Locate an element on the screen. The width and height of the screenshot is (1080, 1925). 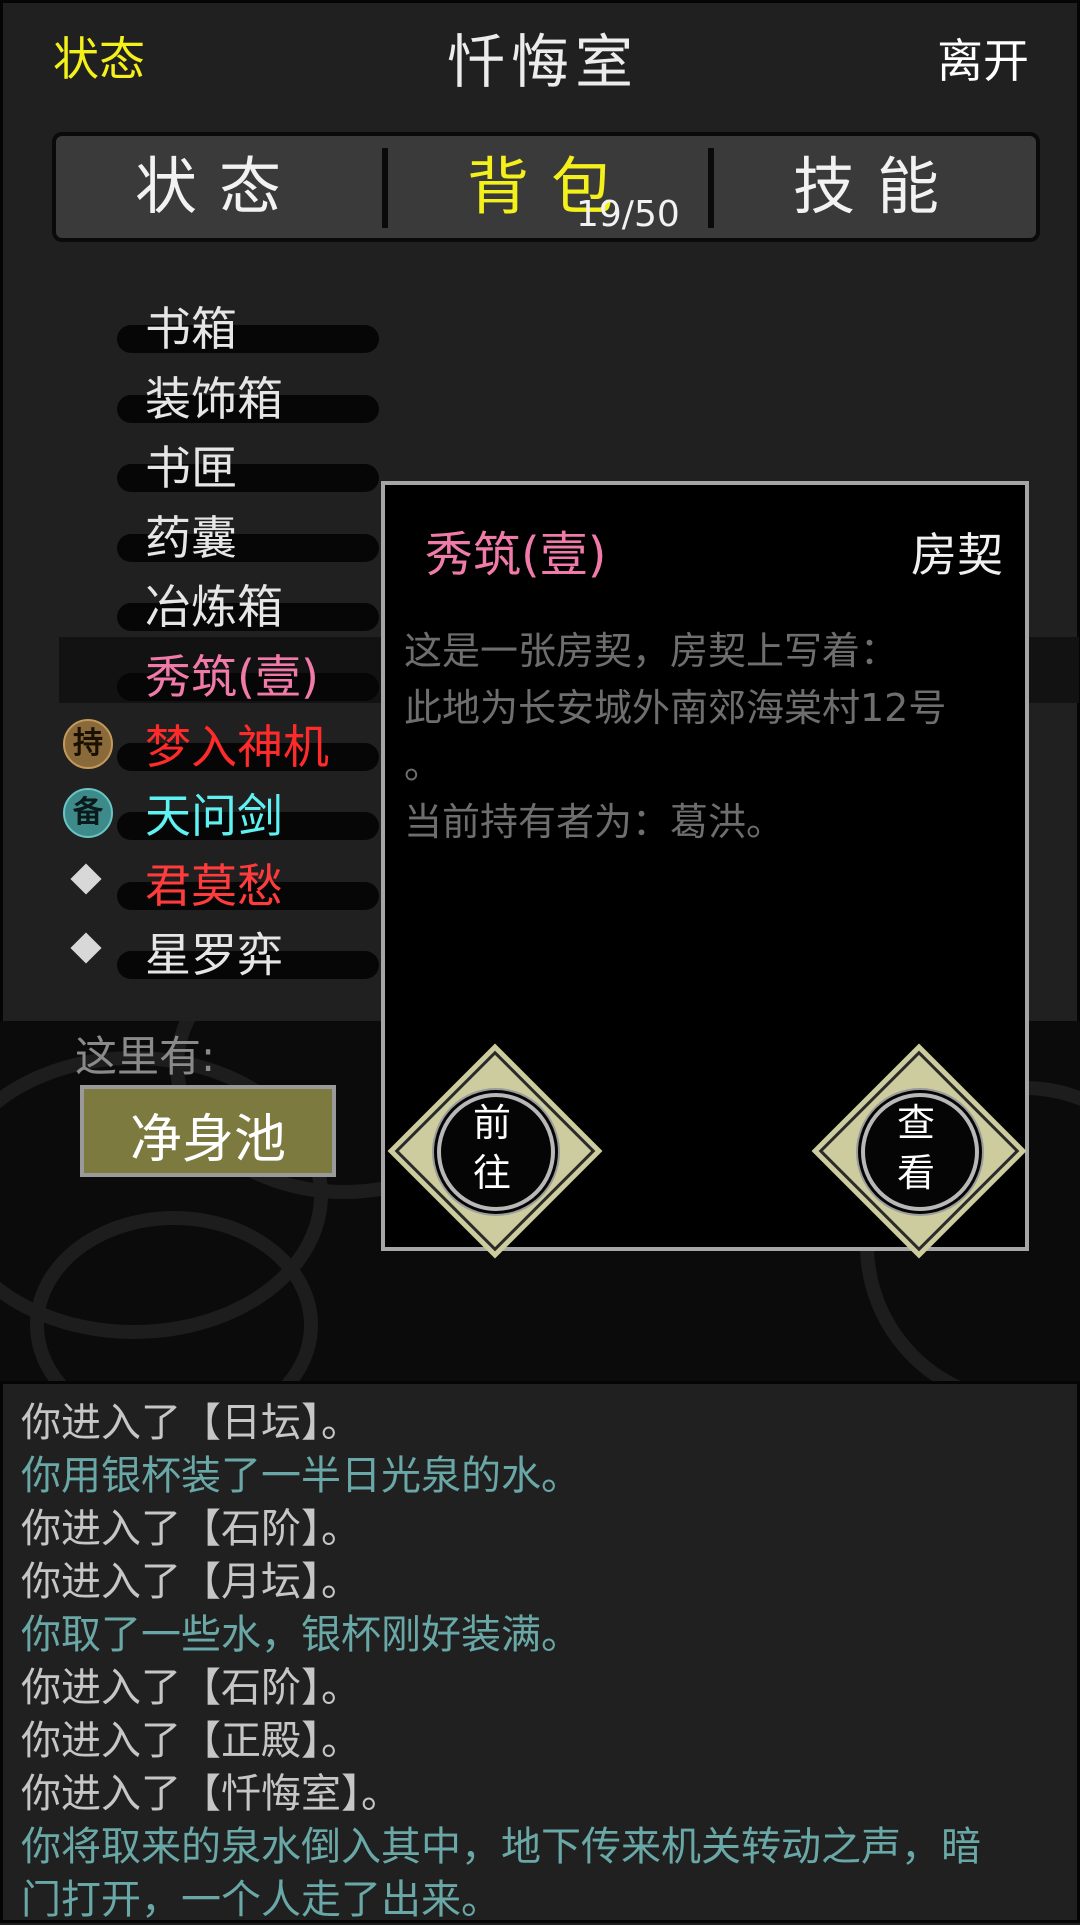
description-line: 。 is located at coordinates (423, 765).